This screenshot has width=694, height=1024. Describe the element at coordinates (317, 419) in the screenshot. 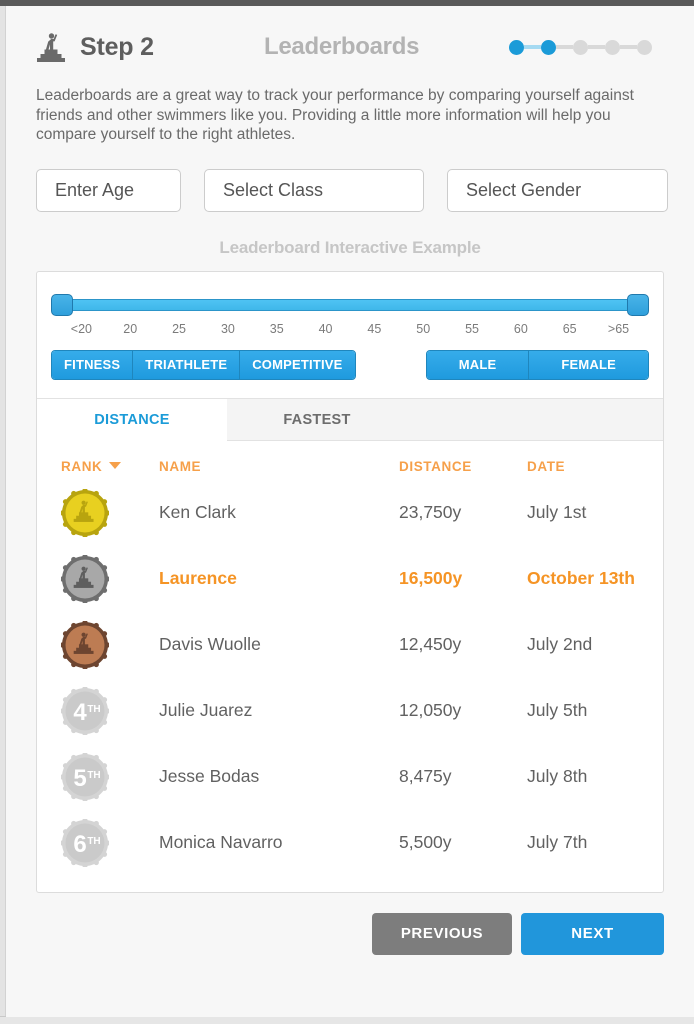

I see `tab-fastest: FASTEST` at that location.